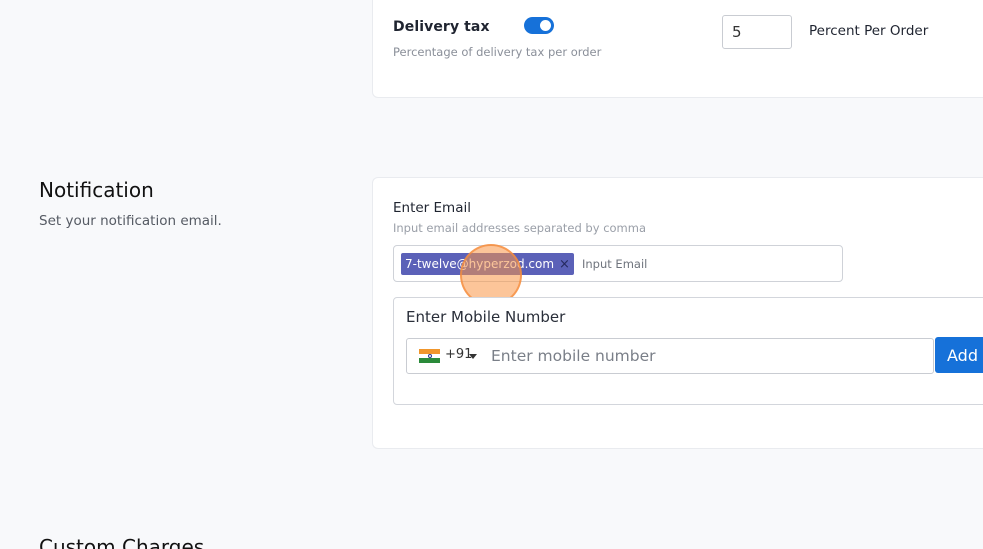 The width and height of the screenshot is (983, 549). I want to click on notification-subtitle: Set your notification email., so click(130, 221).